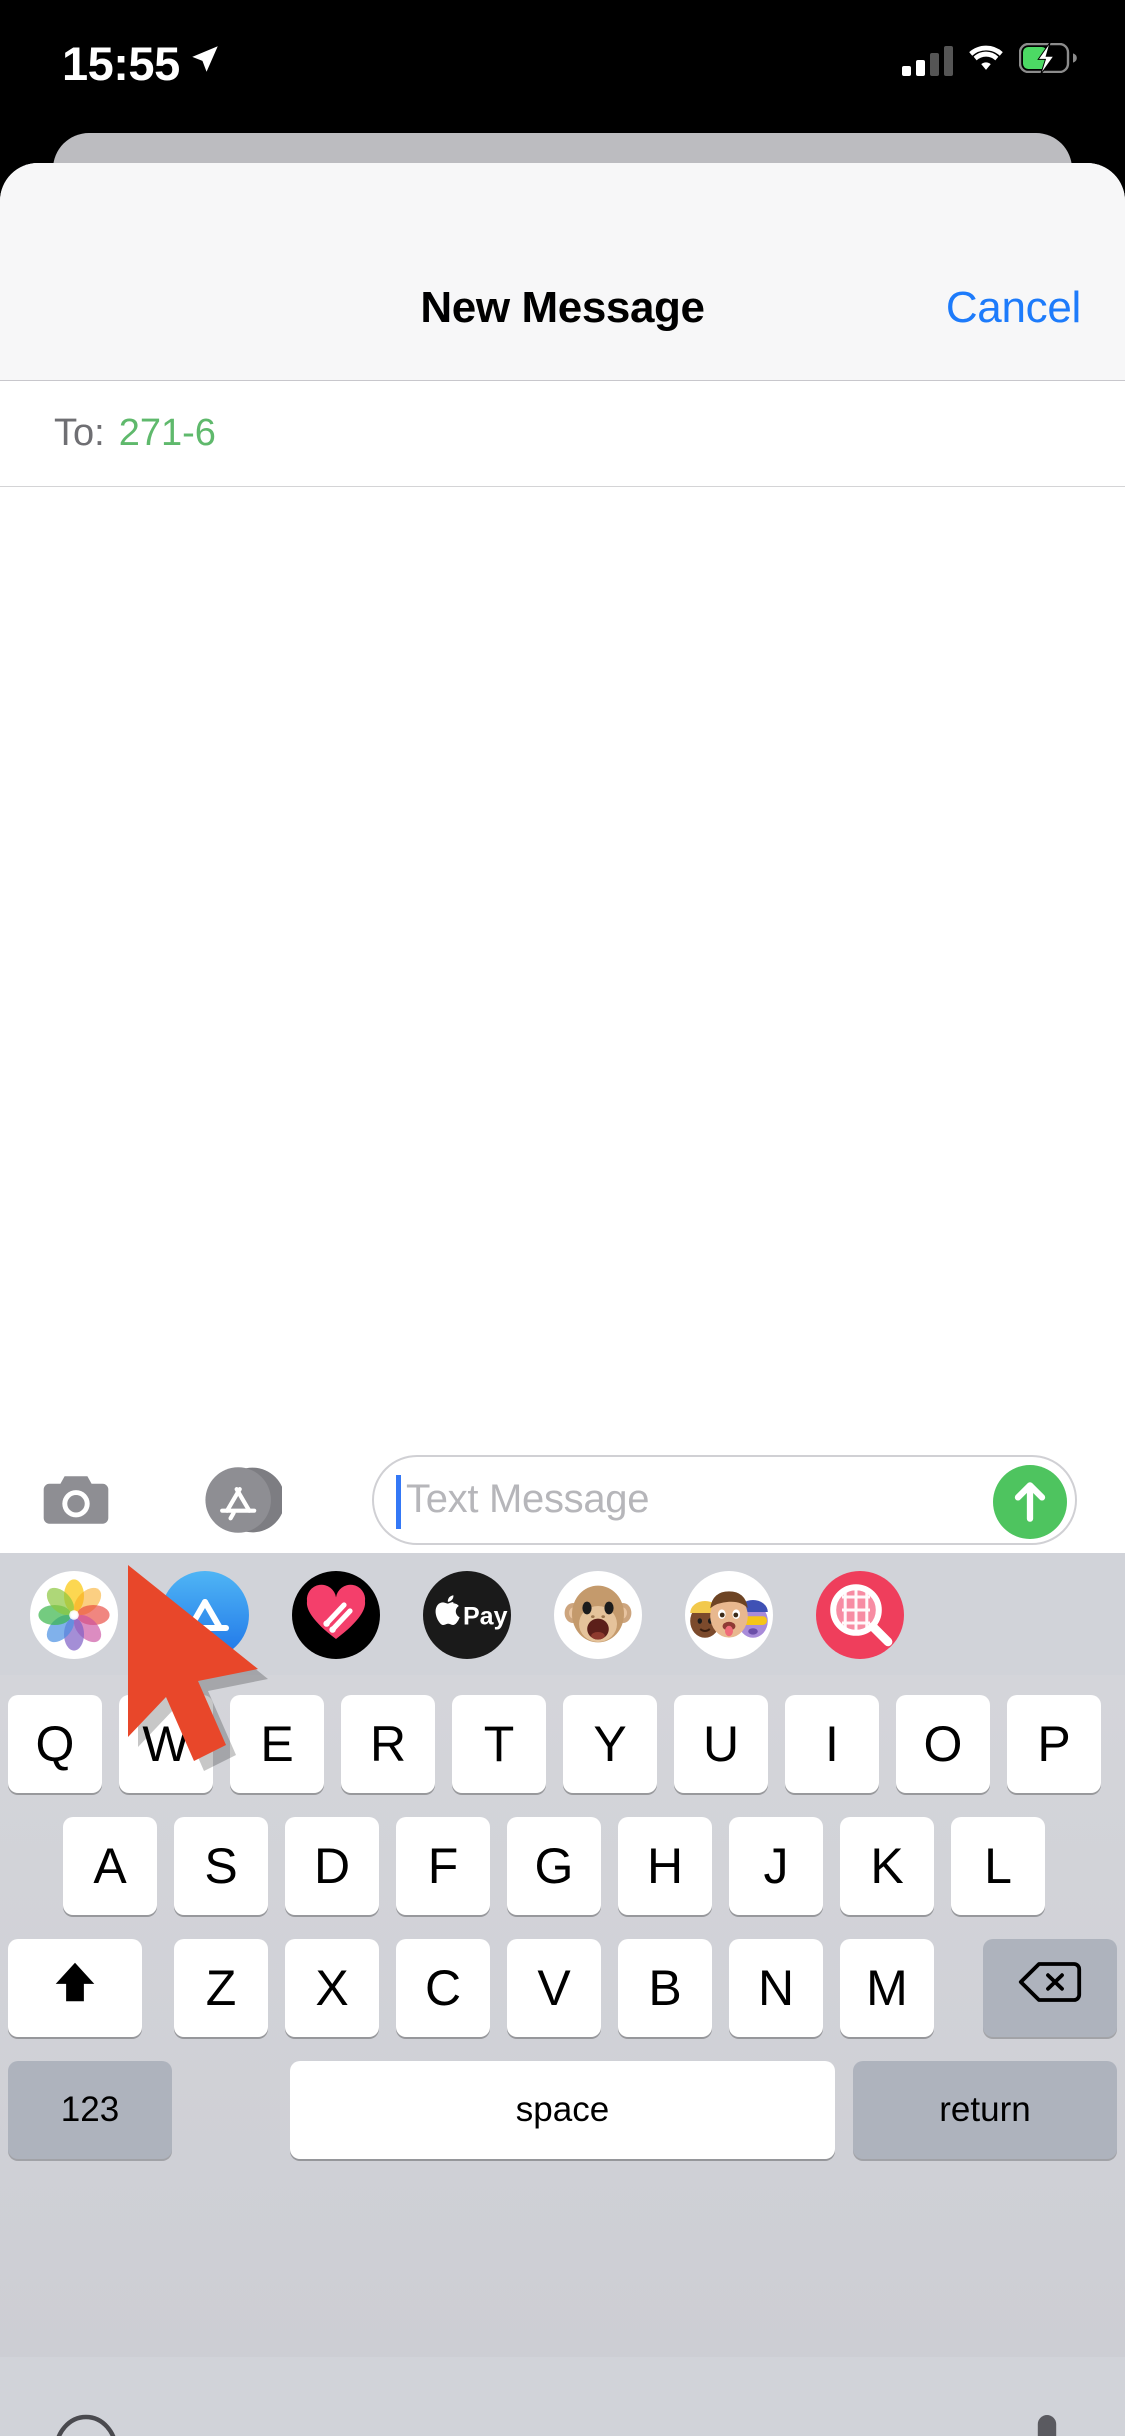  I want to click on navigation-bar: New Message Cancel, so click(562, 272).